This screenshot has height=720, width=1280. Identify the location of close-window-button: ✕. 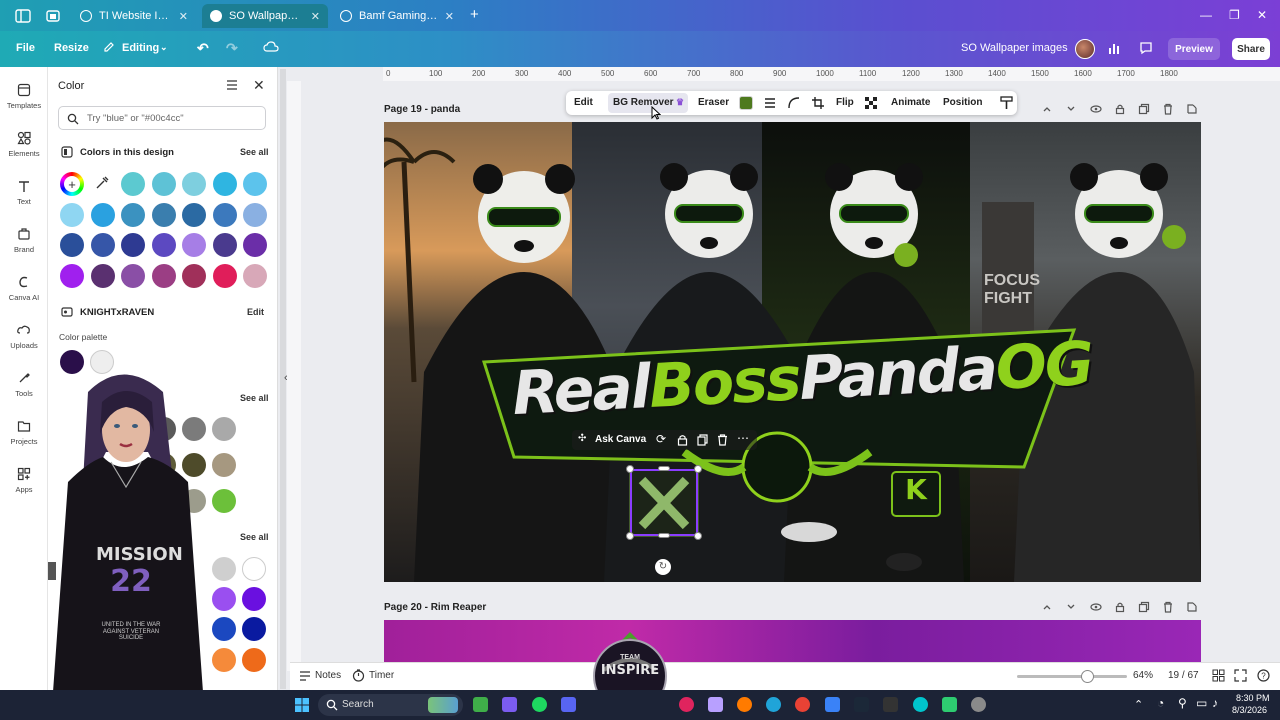
(1262, 15).